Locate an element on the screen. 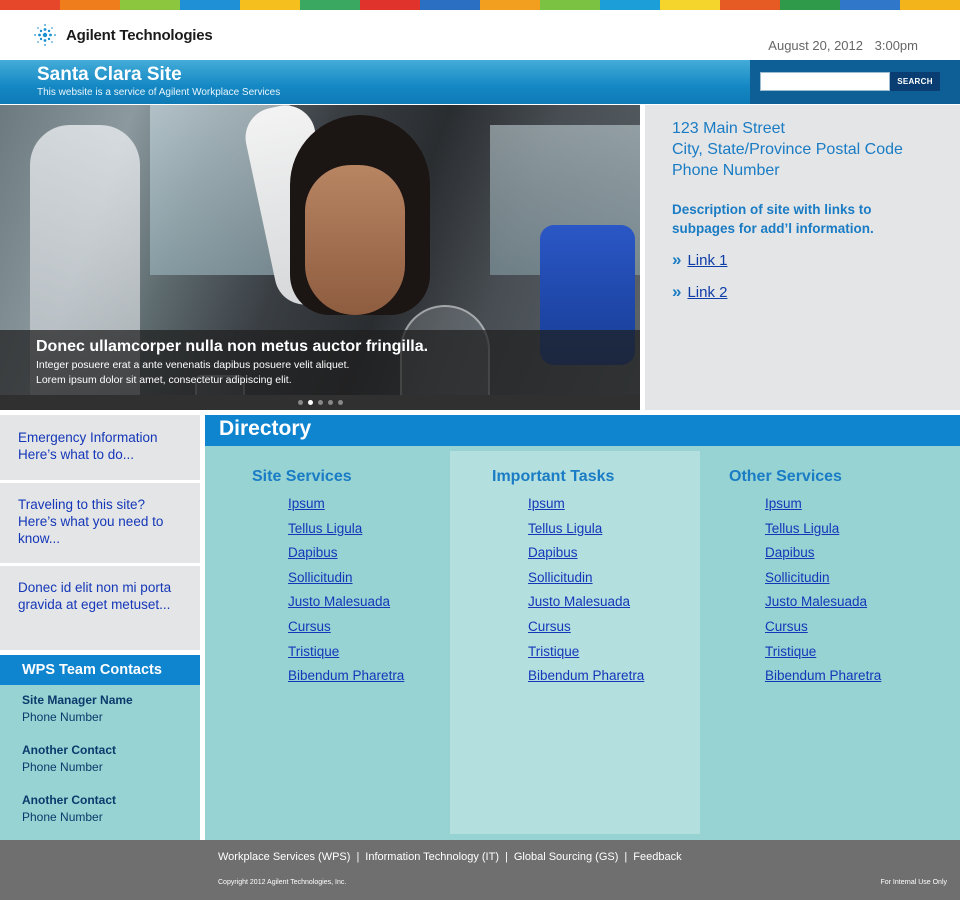  directory-middle-column-bg is located at coordinates (575, 642).